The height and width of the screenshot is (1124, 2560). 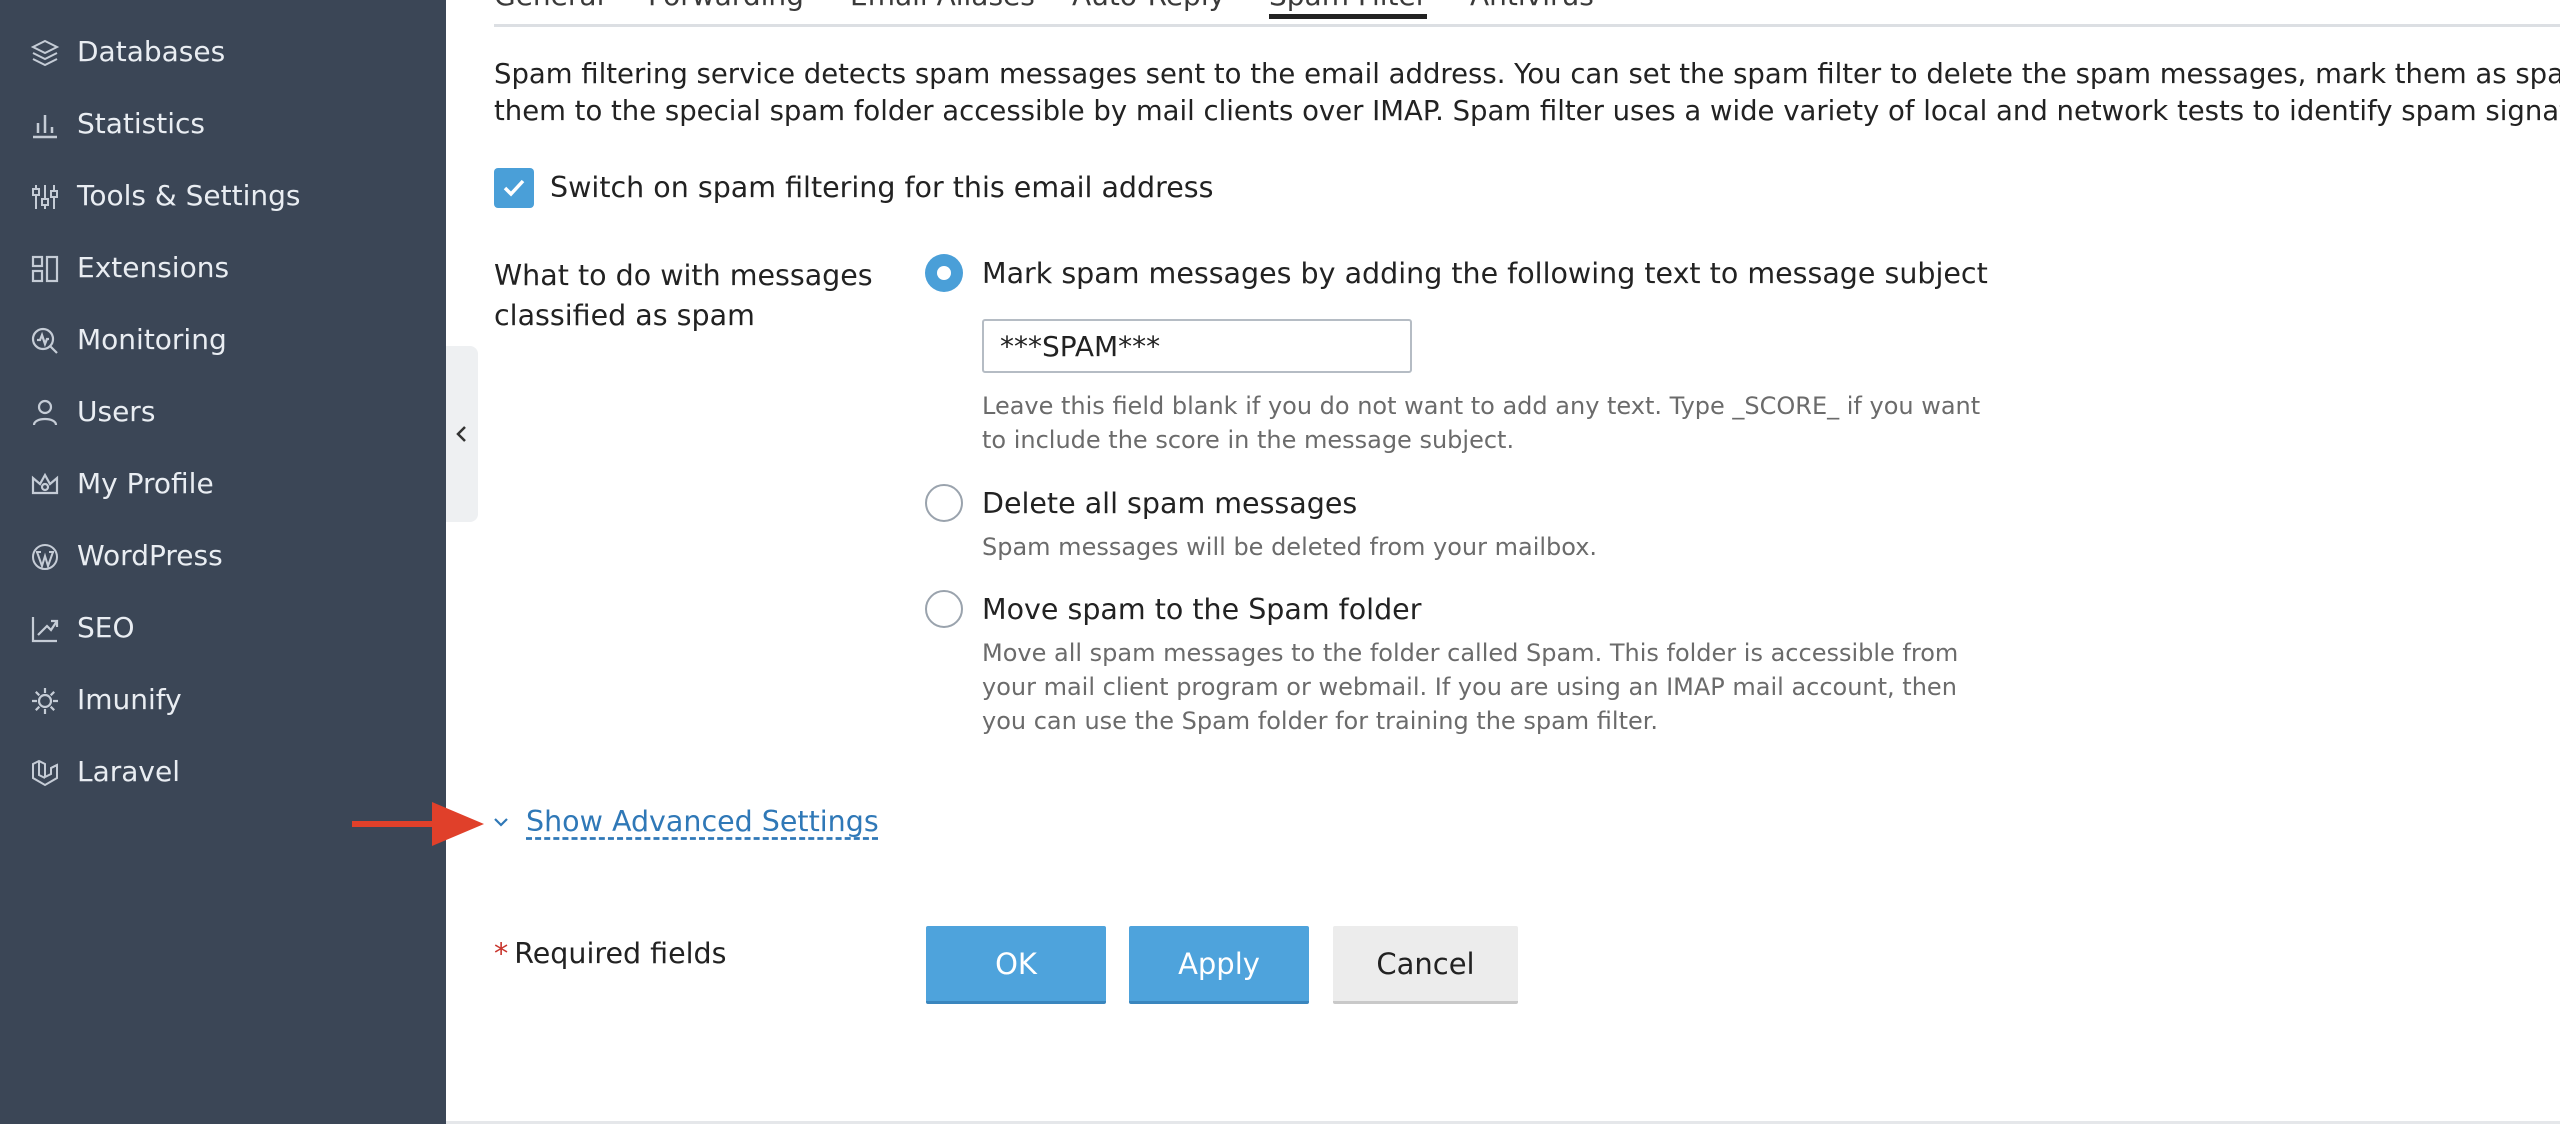 What do you see at coordinates (45, 485) in the screenshot?
I see `crown-icon` at bounding box center [45, 485].